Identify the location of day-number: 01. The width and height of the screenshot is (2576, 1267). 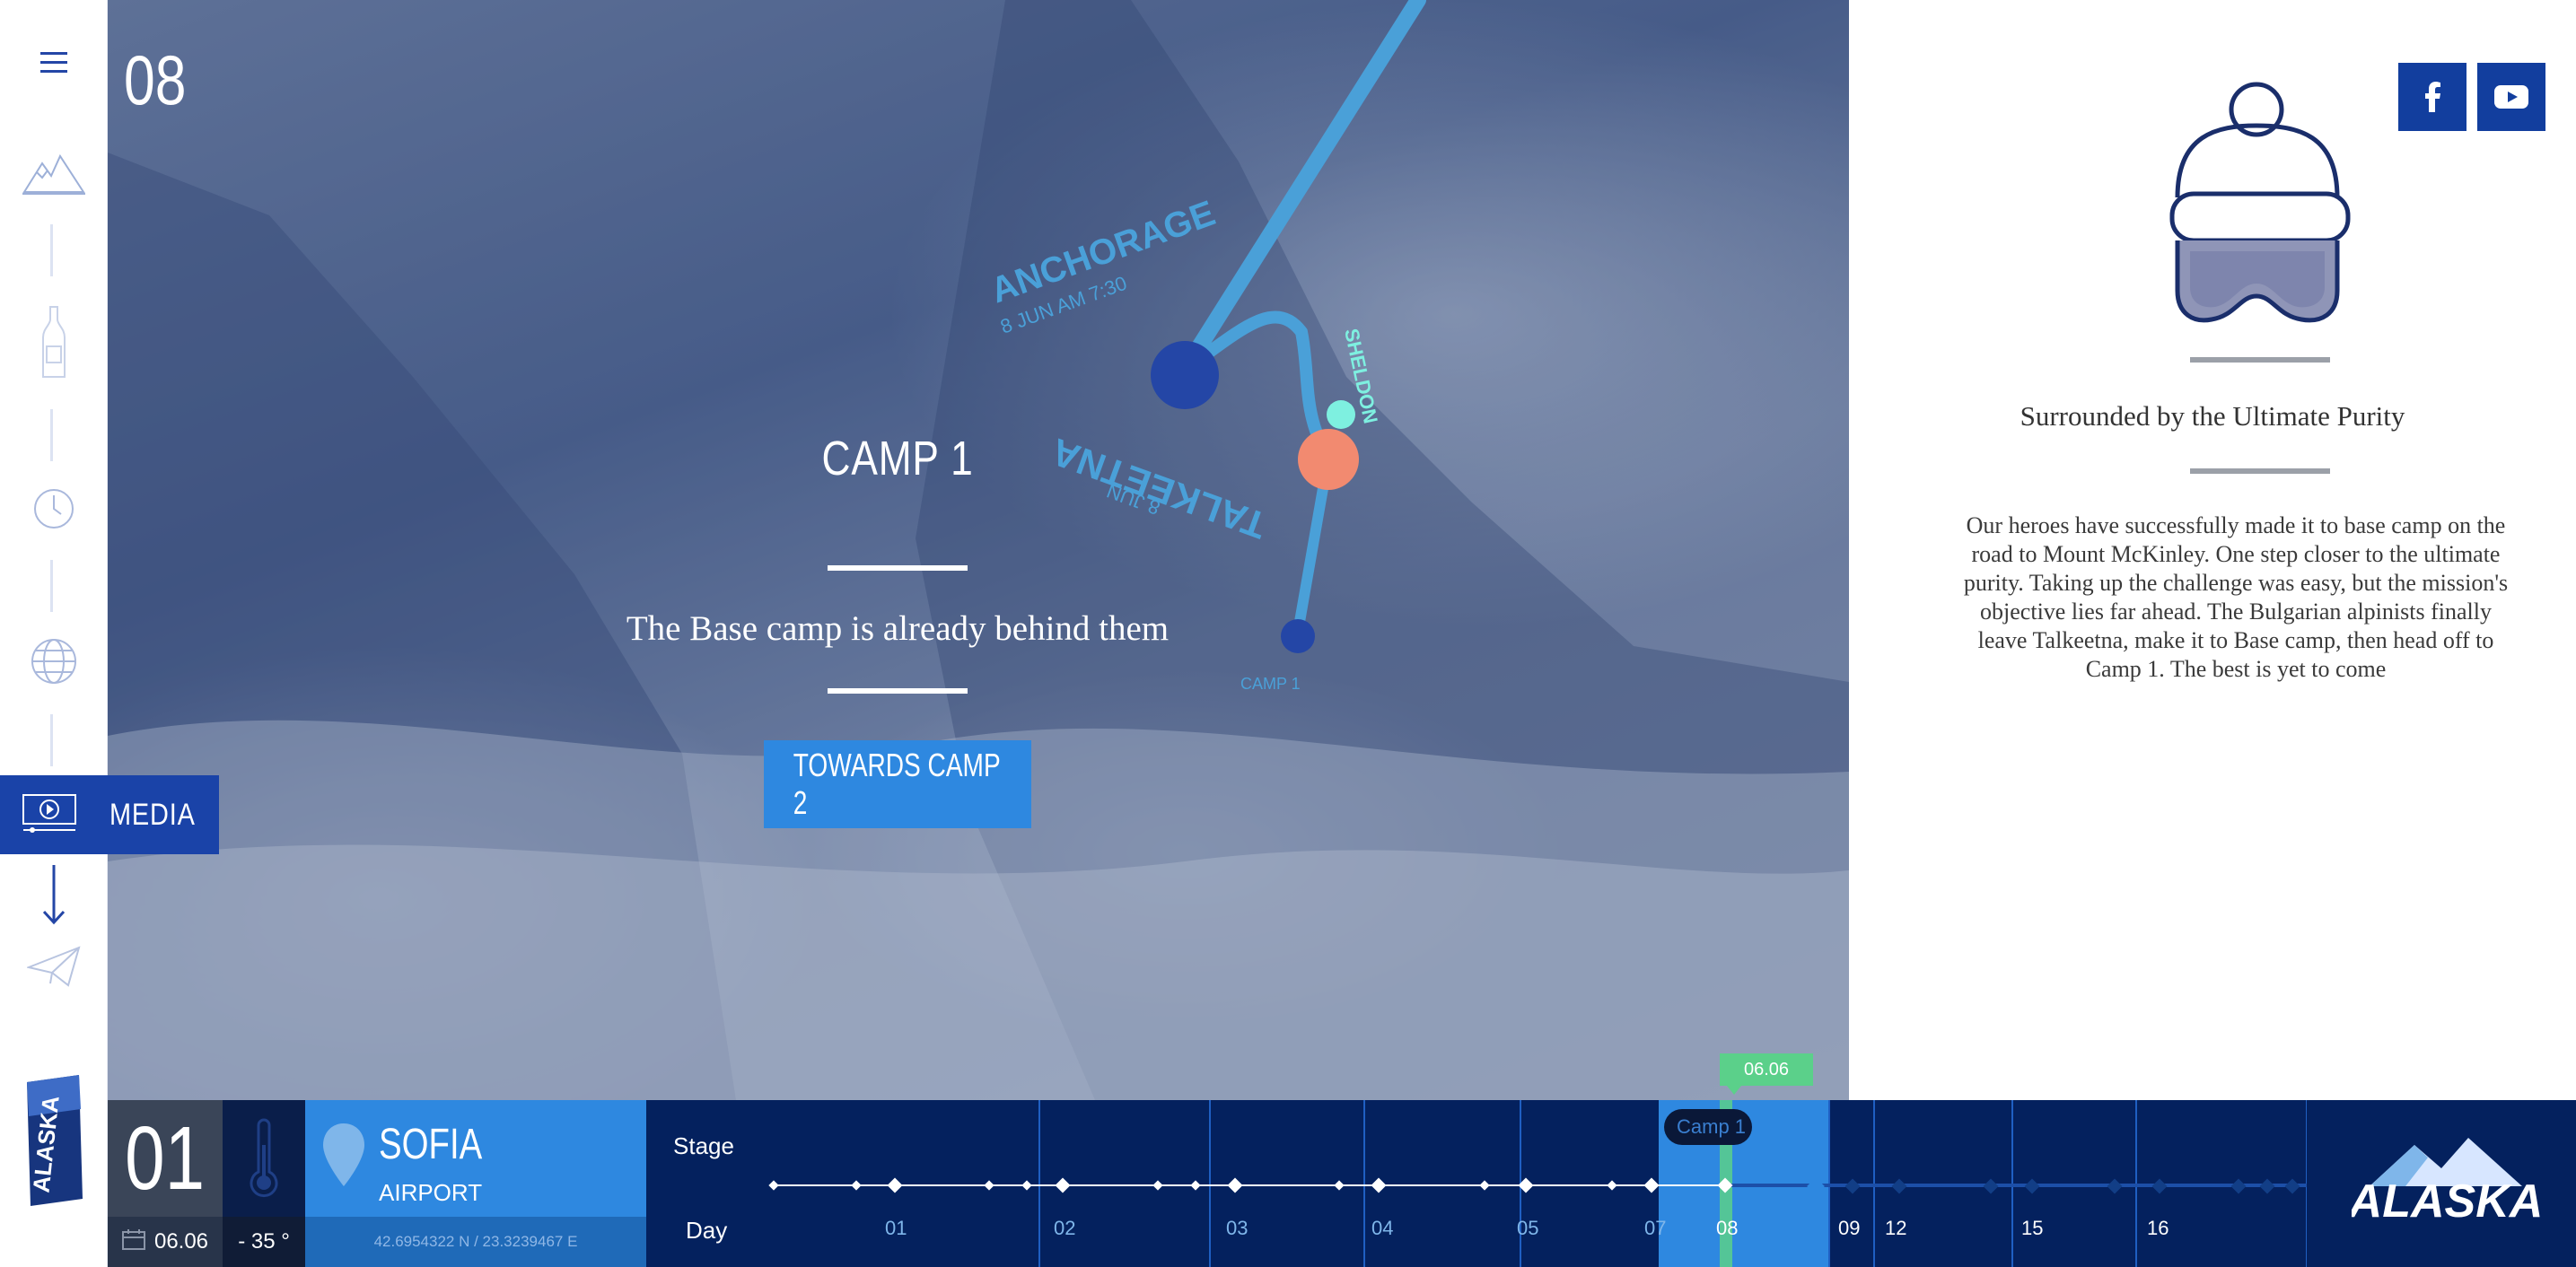
(165, 1158).